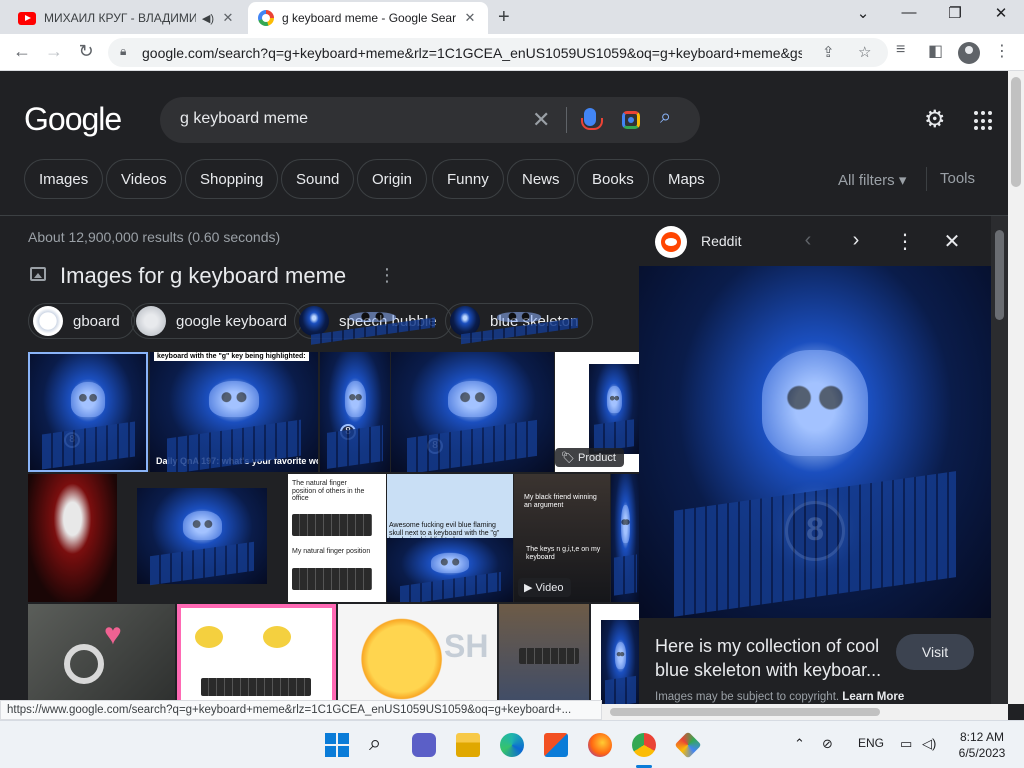  Describe the element at coordinates (828, 52) in the screenshot. I see `share-icon: ⇪` at that location.